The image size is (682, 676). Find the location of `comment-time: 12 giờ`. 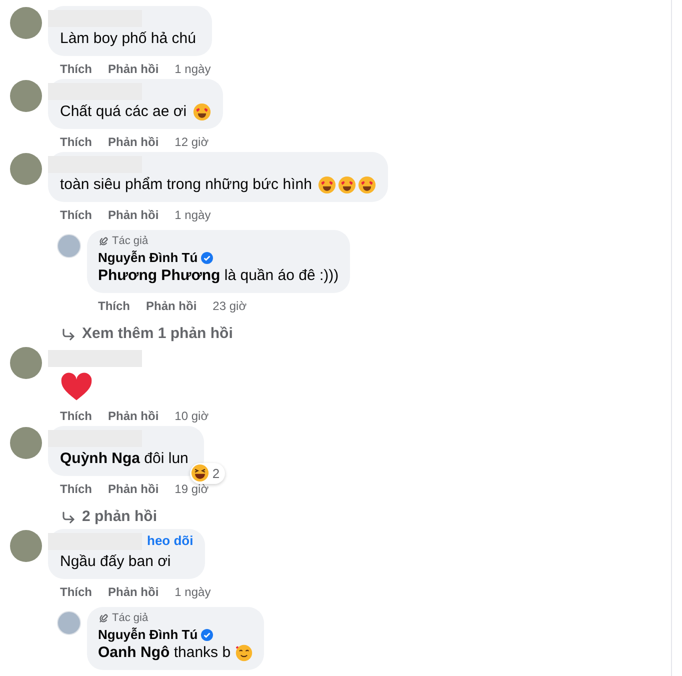

comment-time: 12 giờ is located at coordinates (191, 142).